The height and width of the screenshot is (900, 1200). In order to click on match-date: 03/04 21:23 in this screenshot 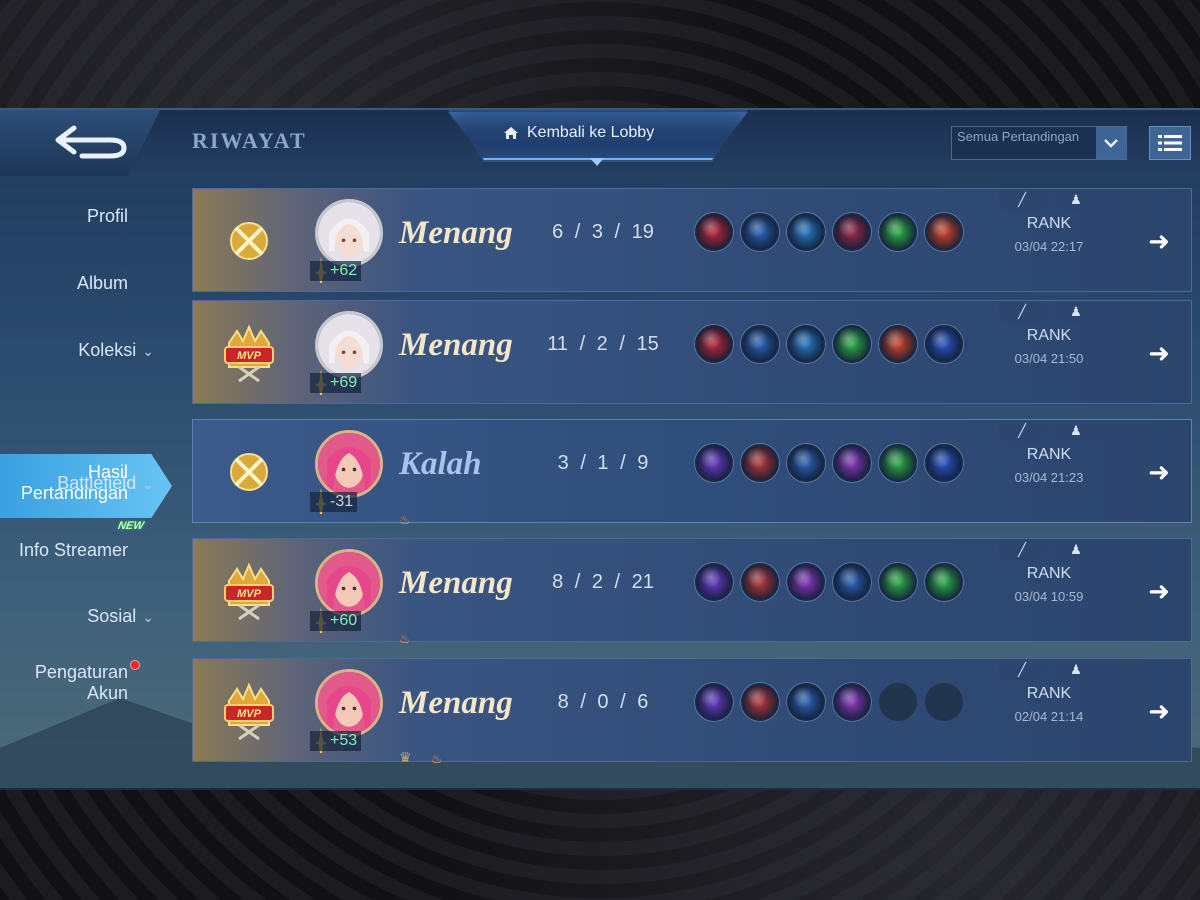, I will do `click(1049, 477)`.